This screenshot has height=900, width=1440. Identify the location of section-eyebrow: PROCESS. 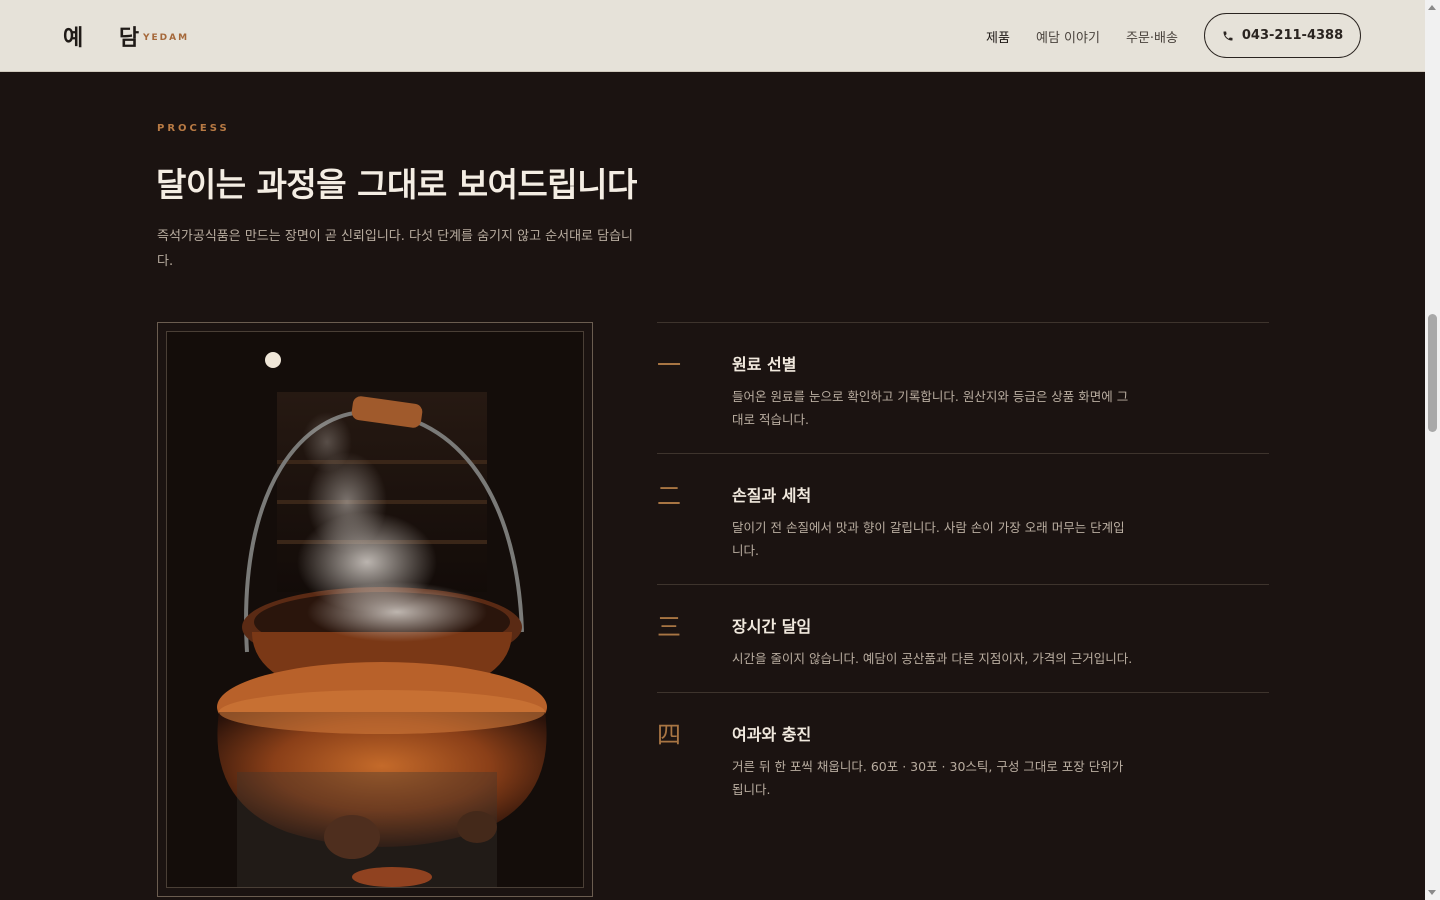
(193, 128).